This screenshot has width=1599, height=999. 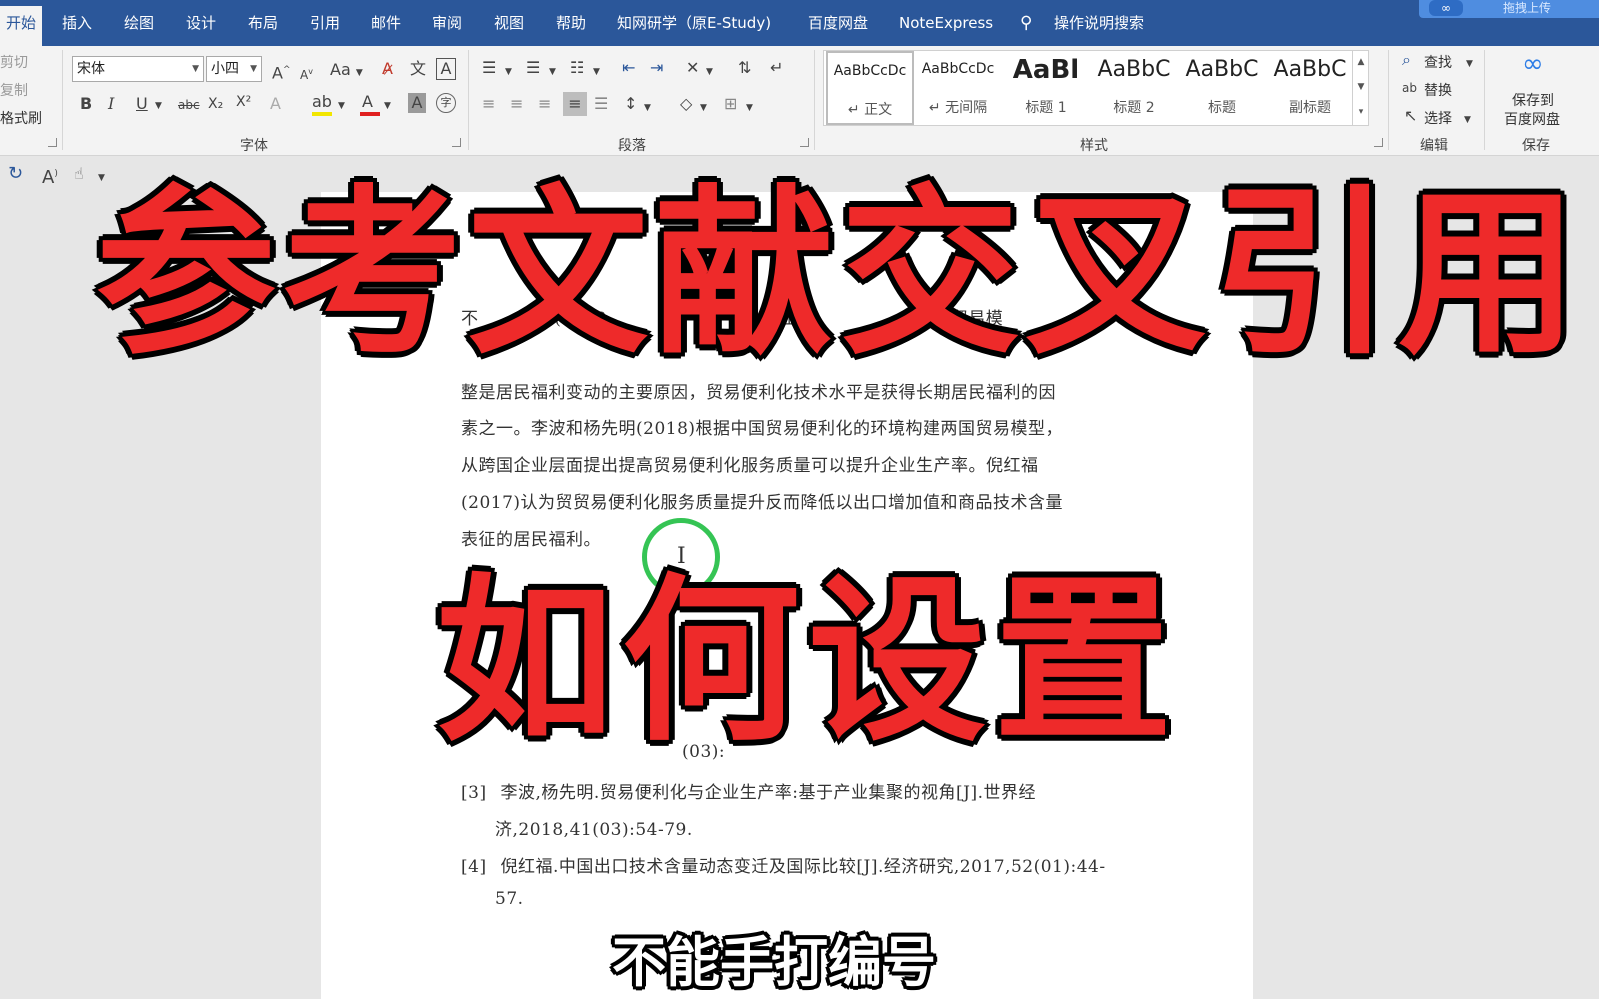 I want to click on align-right-icon: ≡, so click(x=544, y=104).